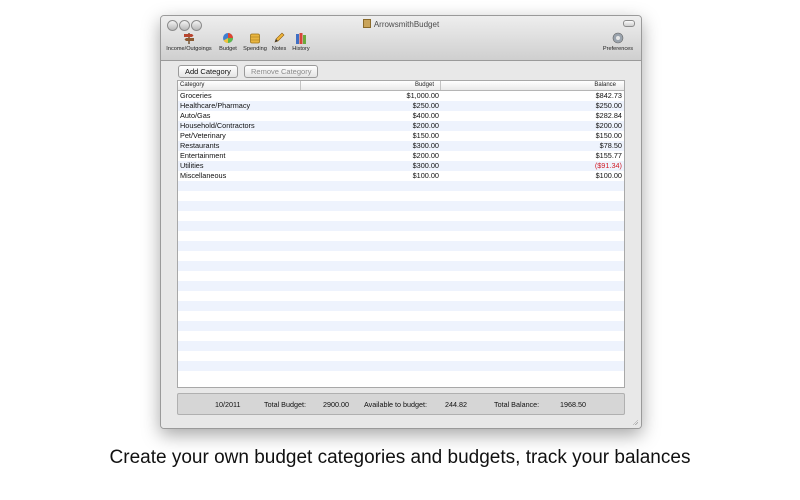 Image resolution: width=800 pixels, height=500 pixels. Describe the element at coordinates (255, 49) in the screenshot. I see `toolbar-label-spending: Spending` at that location.